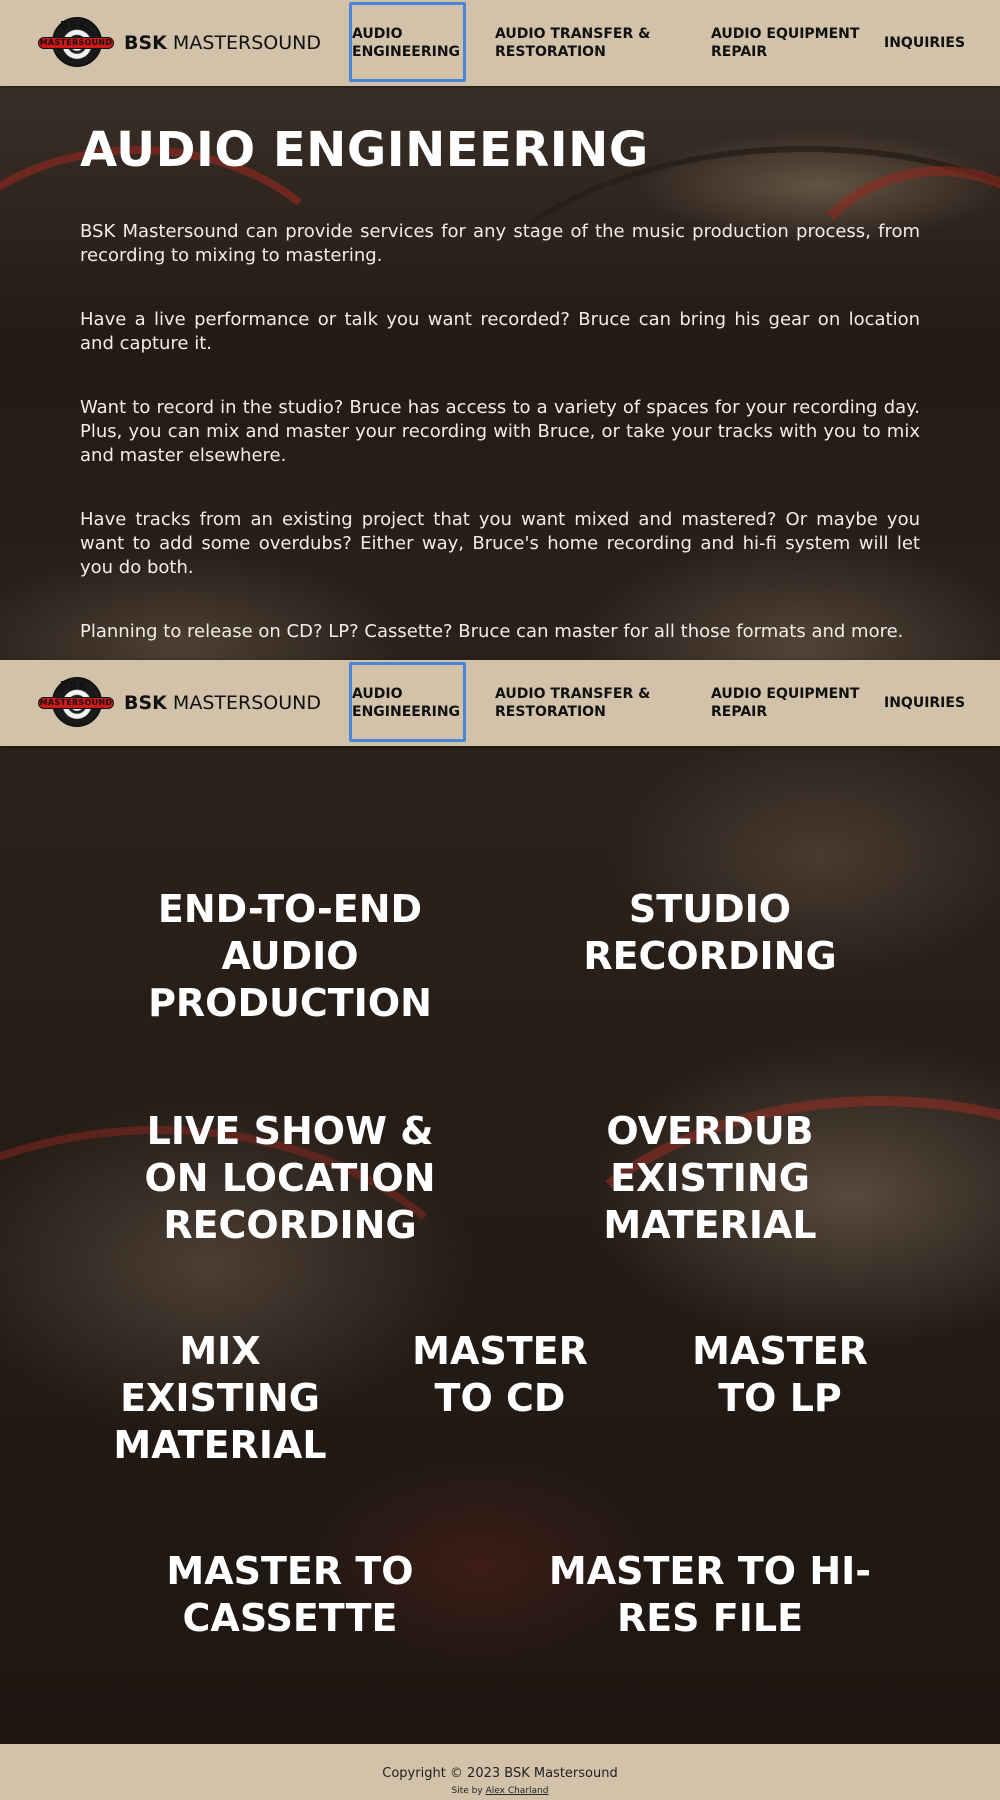 The image size is (1000, 1800). Describe the element at coordinates (710, 932) in the screenshot. I see `service-studio-recording: STUDIO RECORDING` at that location.